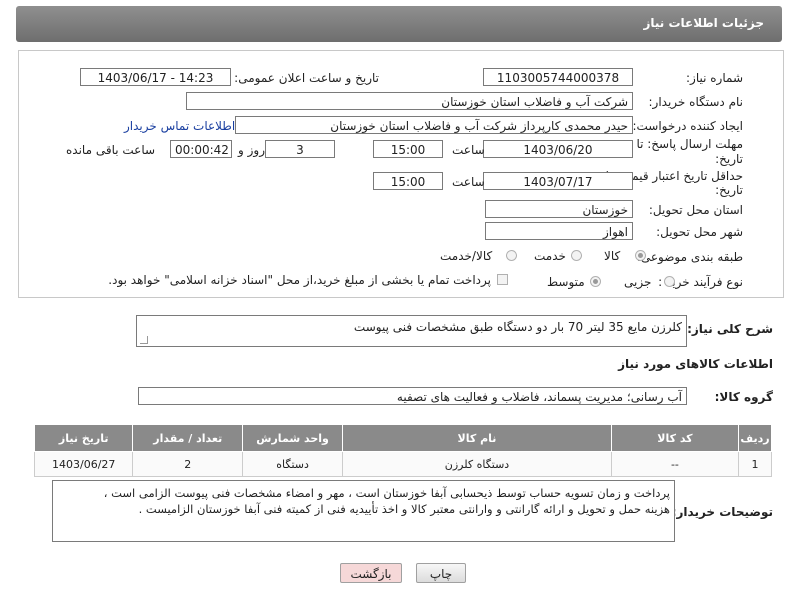 The height and width of the screenshot is (598, 789). Describe the element at coordinates (155, 77) in the screenshot. I see `announce-field: 1403/06/17 - 14:23` at that location.